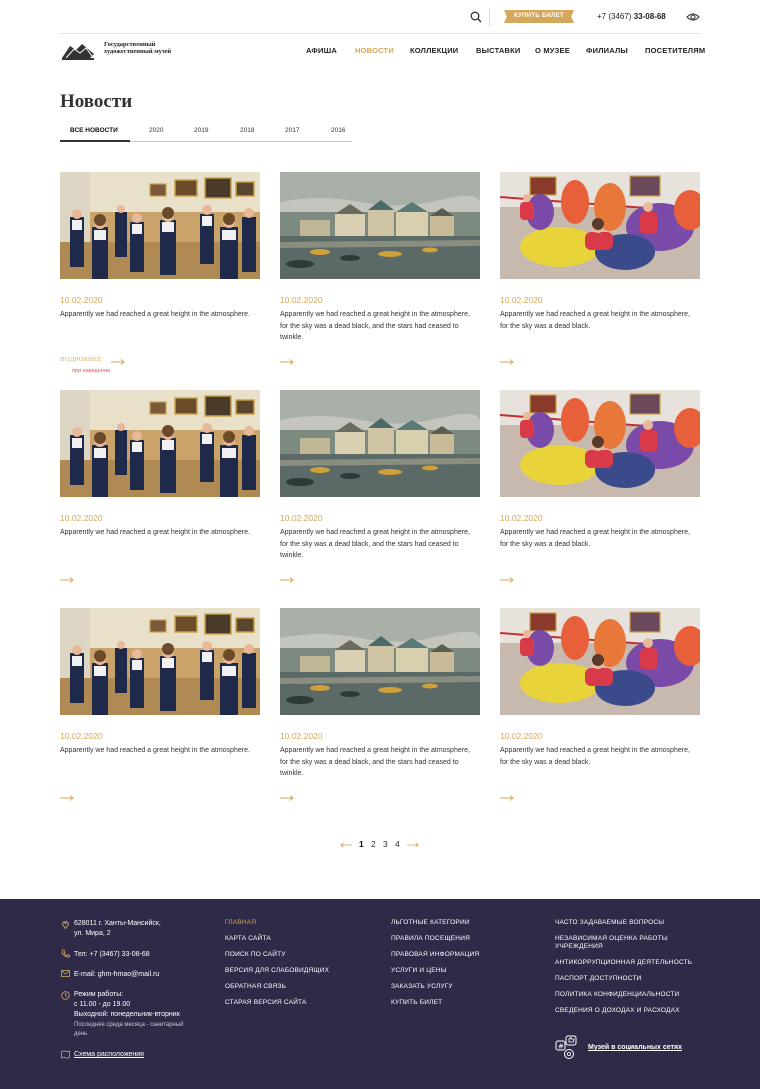 This screenshot has height=1089, width=760. I want to click on tab-all-news: ВСЕ НОВОСТИ, so click(94, 130).